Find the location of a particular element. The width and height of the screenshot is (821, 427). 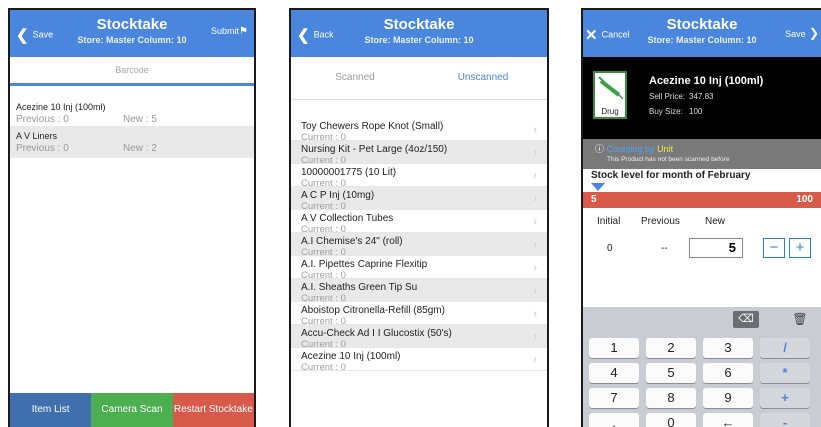

key-5: 4 is located at coordinates (614, 373).